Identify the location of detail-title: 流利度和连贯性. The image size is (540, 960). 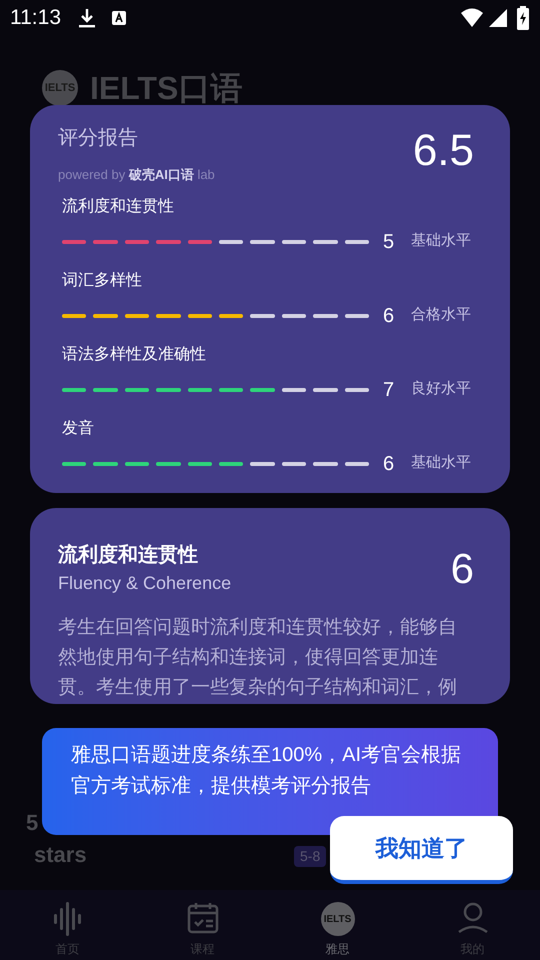
(128, 555).